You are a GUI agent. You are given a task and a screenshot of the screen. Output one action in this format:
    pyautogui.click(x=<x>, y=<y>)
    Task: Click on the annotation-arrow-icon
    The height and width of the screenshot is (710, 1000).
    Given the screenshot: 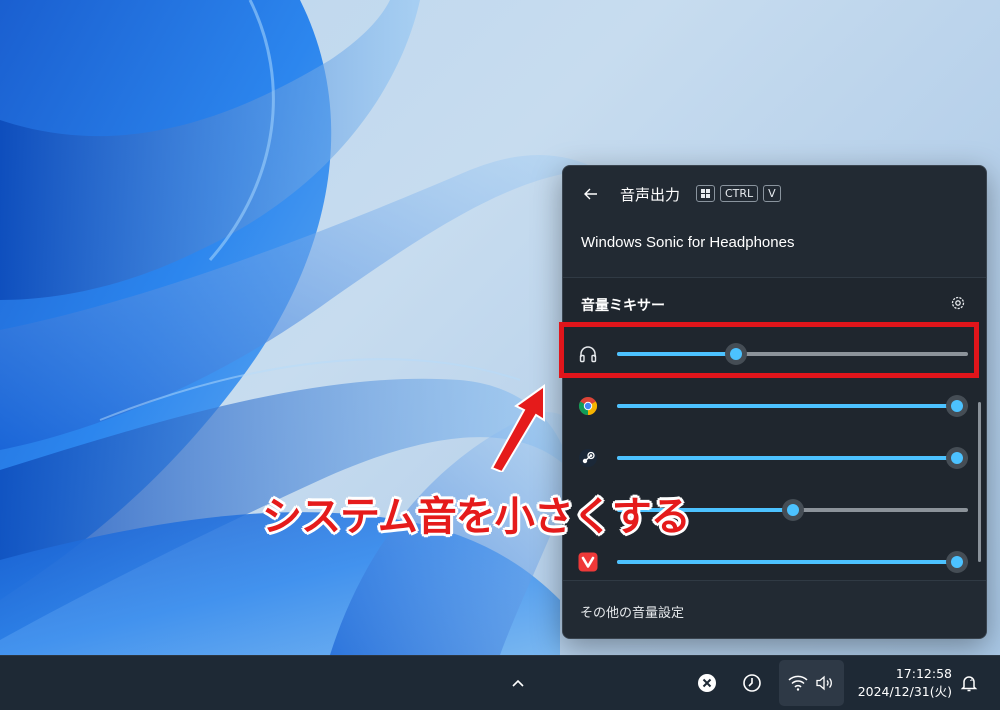 What is the action you would take?
    pyautogui.click(x=517, y=428)
    